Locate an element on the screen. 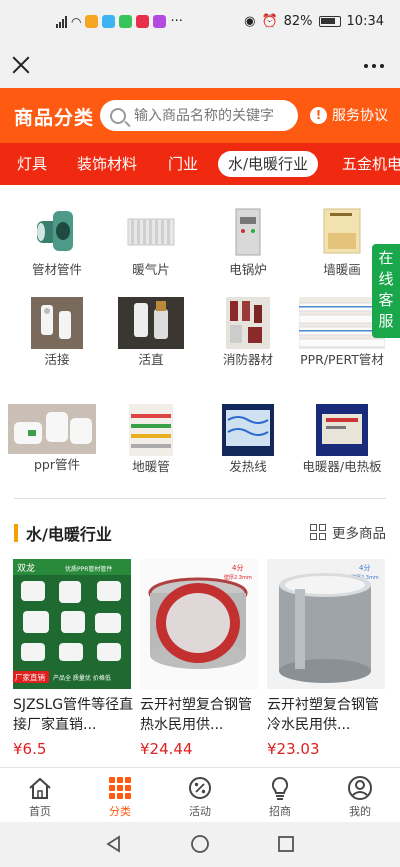  category-item: 活直 is located at coordinates (151, 332).